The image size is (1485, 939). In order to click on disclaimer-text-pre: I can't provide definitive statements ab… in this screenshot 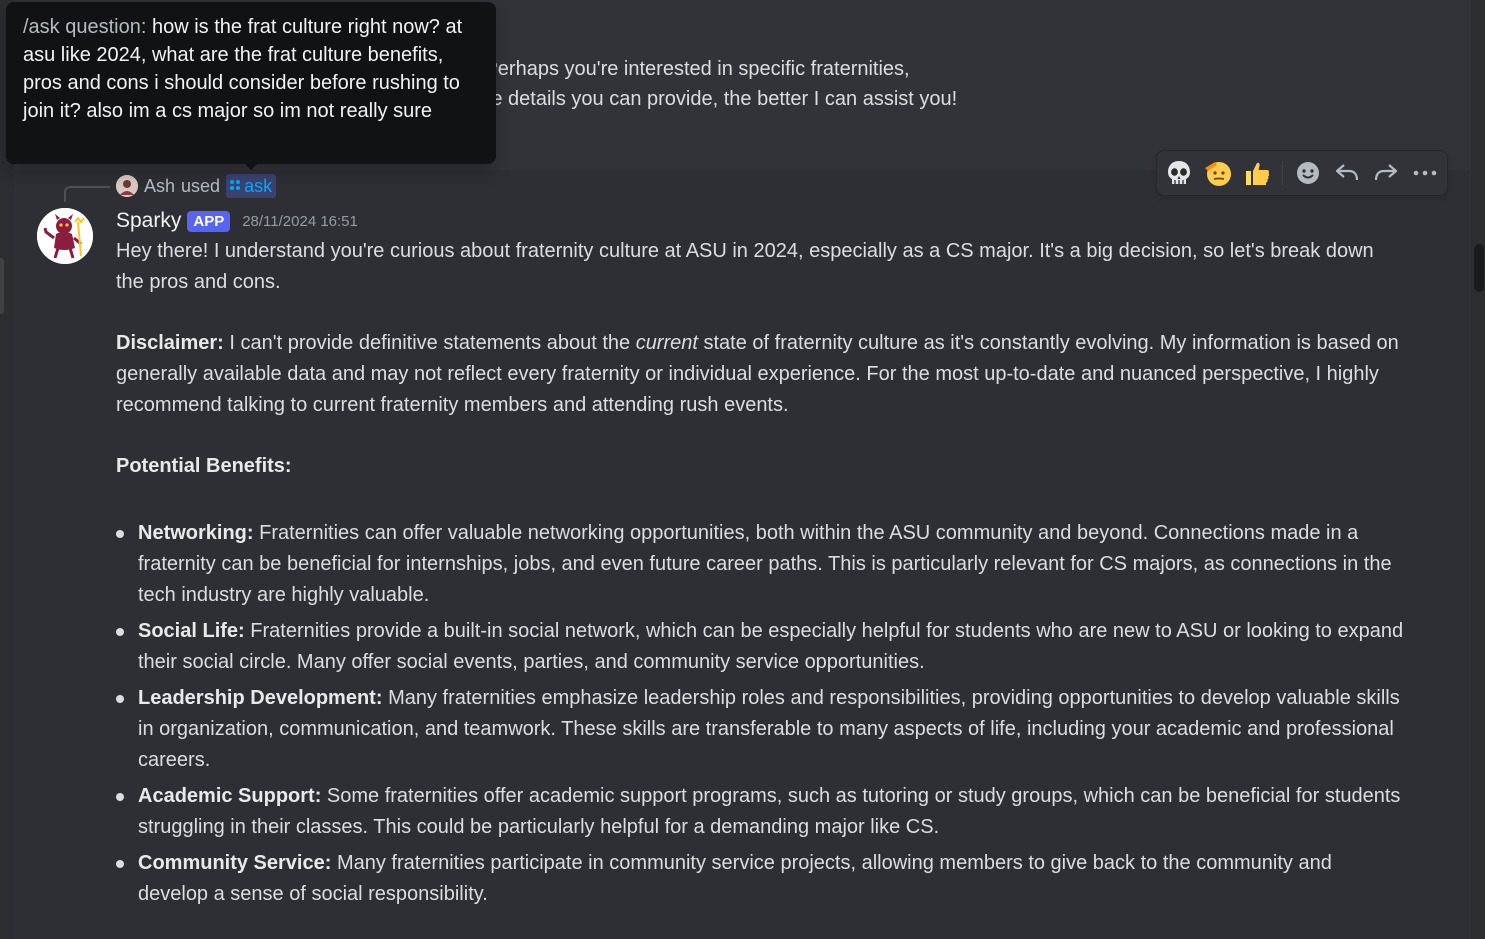, I will do `click(429, 343)`.